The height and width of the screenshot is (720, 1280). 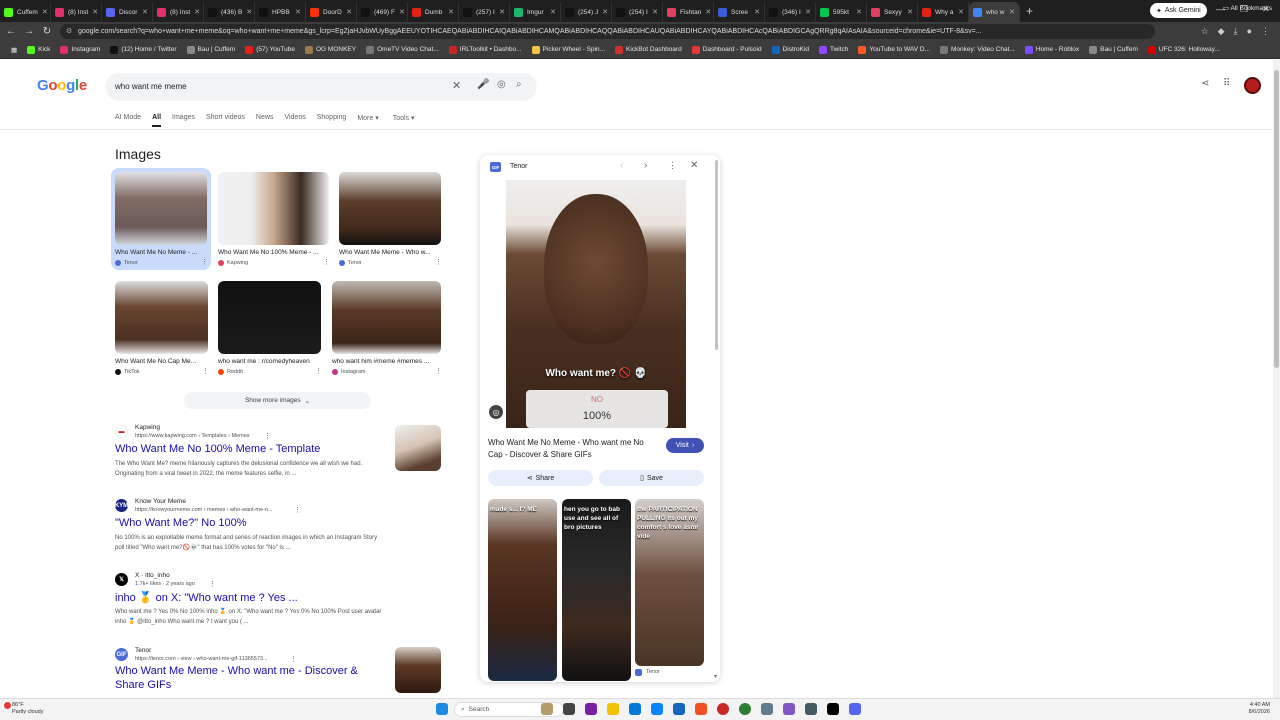 What do you see at coordinates (715, 676) in the screenshot?
I see `panel-scroll-down-icon: ▾` at bounding box center [715, 676].